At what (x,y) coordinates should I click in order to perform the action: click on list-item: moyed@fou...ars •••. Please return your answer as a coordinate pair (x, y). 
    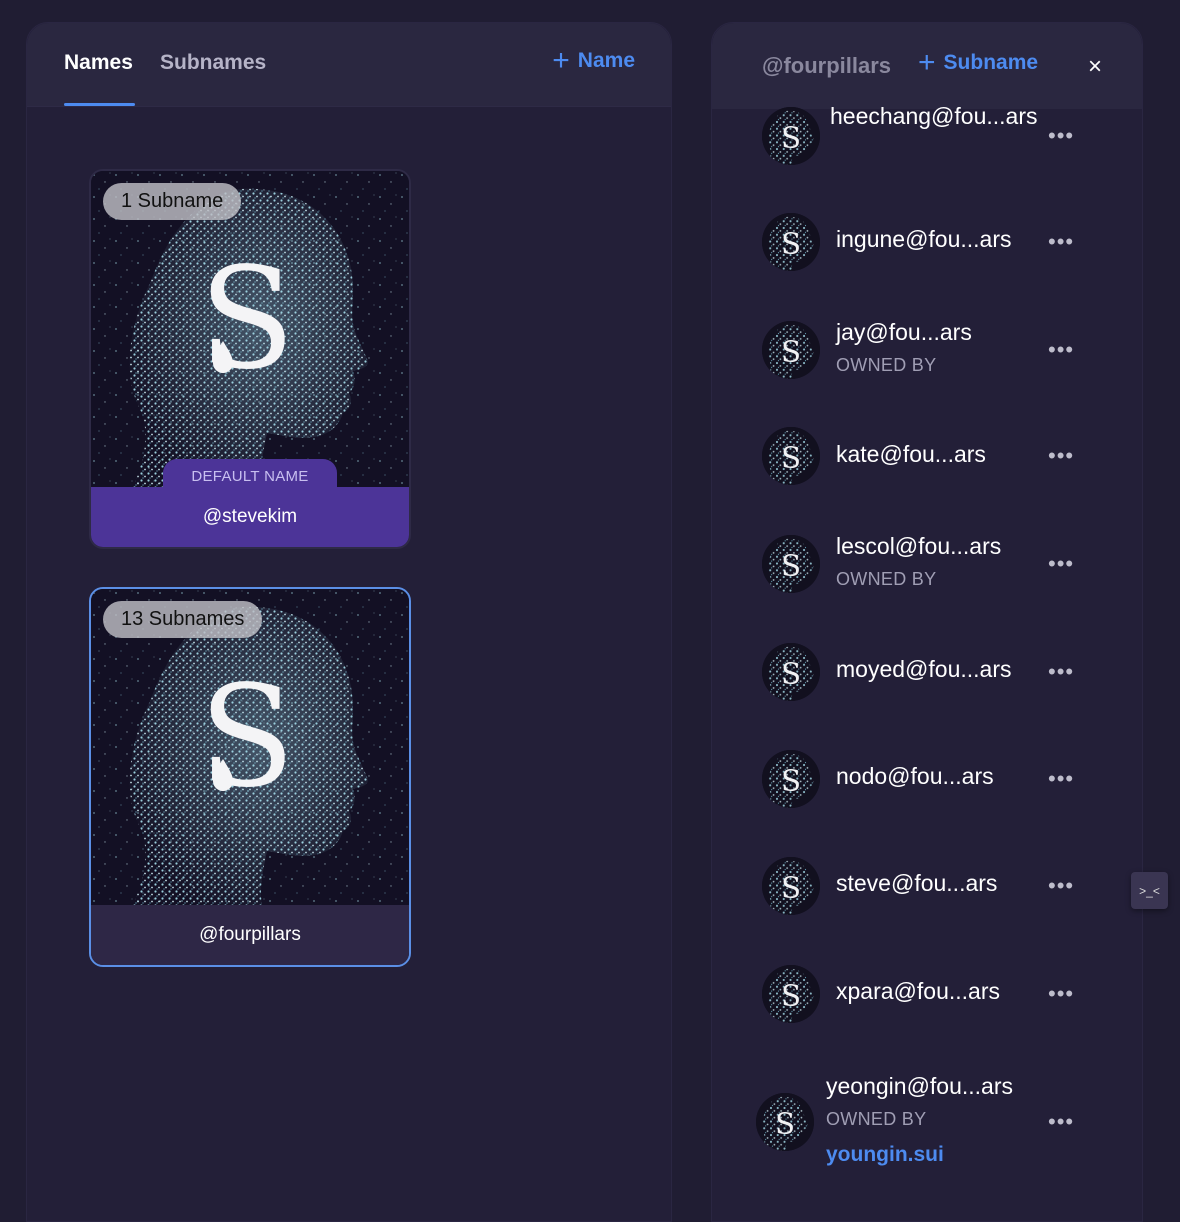
    Looking at the image, I should click on (927, 678).